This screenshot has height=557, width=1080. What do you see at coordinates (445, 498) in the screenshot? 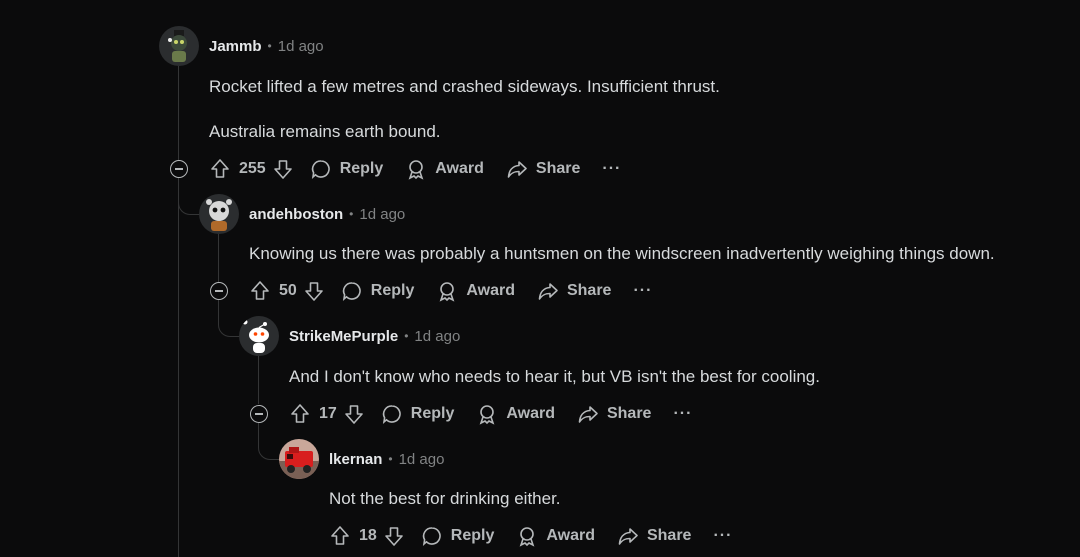
I see `comment-body-line: Not the best for drinking either.` at bounding box center [445, 498].